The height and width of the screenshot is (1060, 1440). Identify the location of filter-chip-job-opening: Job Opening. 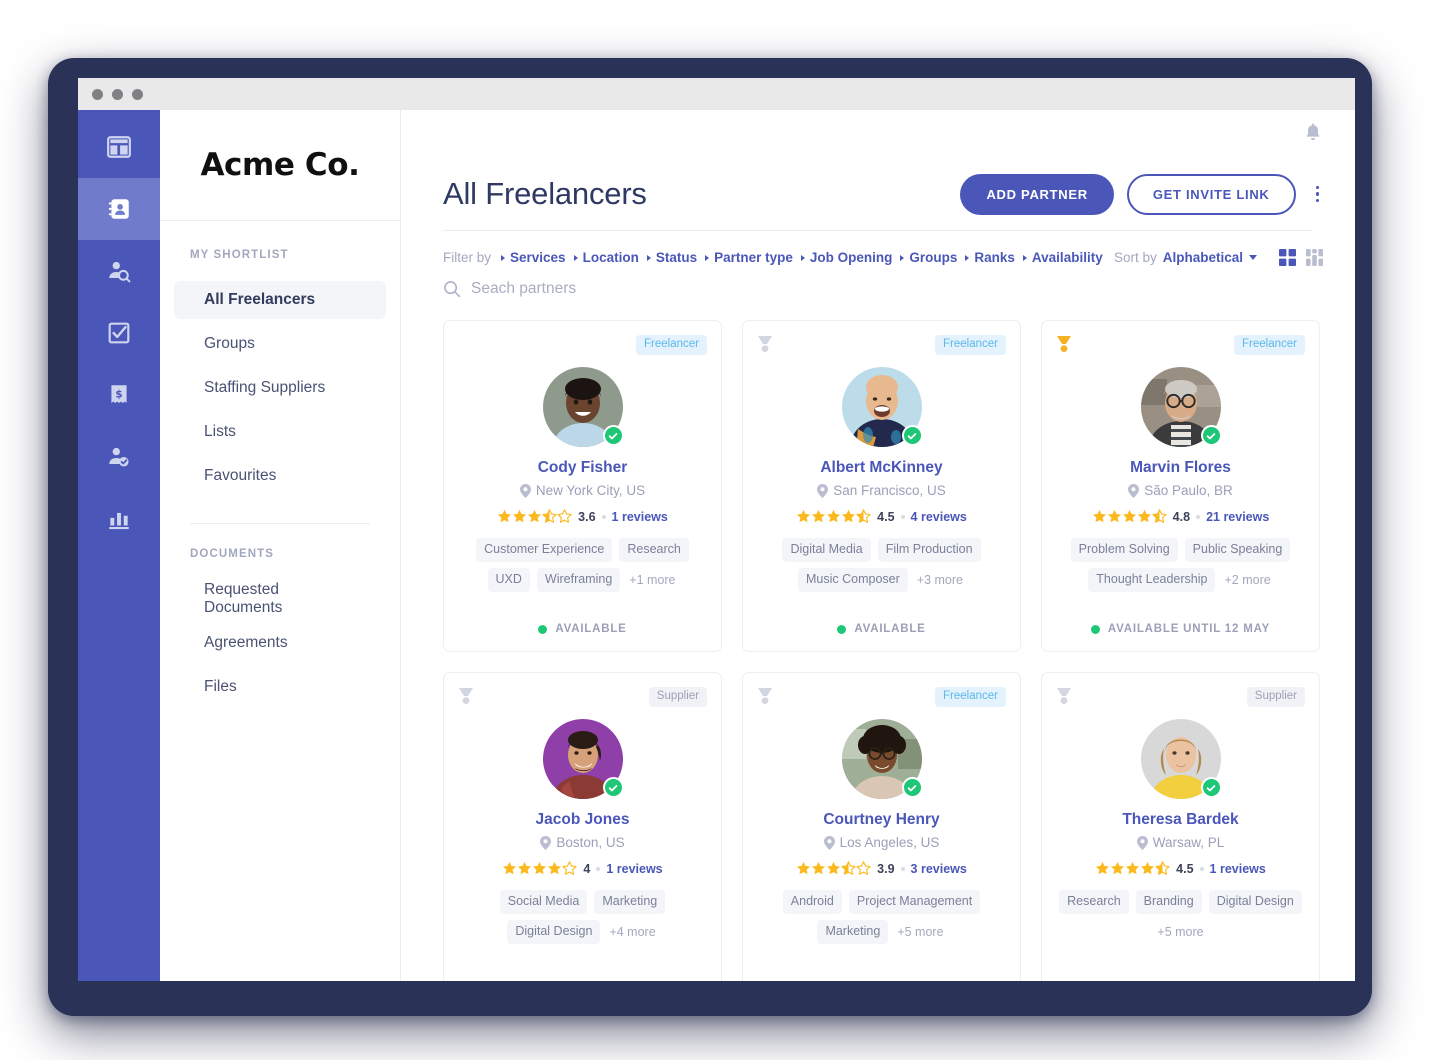
(846, 257).